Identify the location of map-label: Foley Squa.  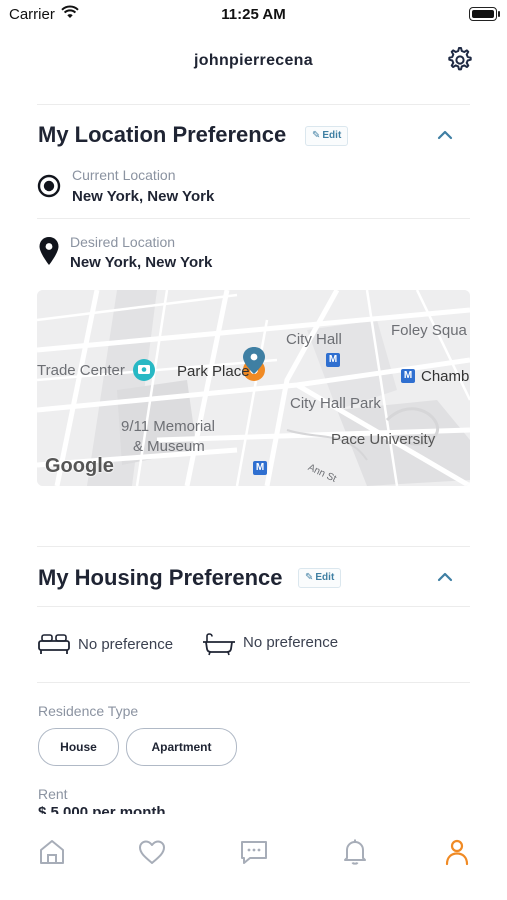
(429, 330).